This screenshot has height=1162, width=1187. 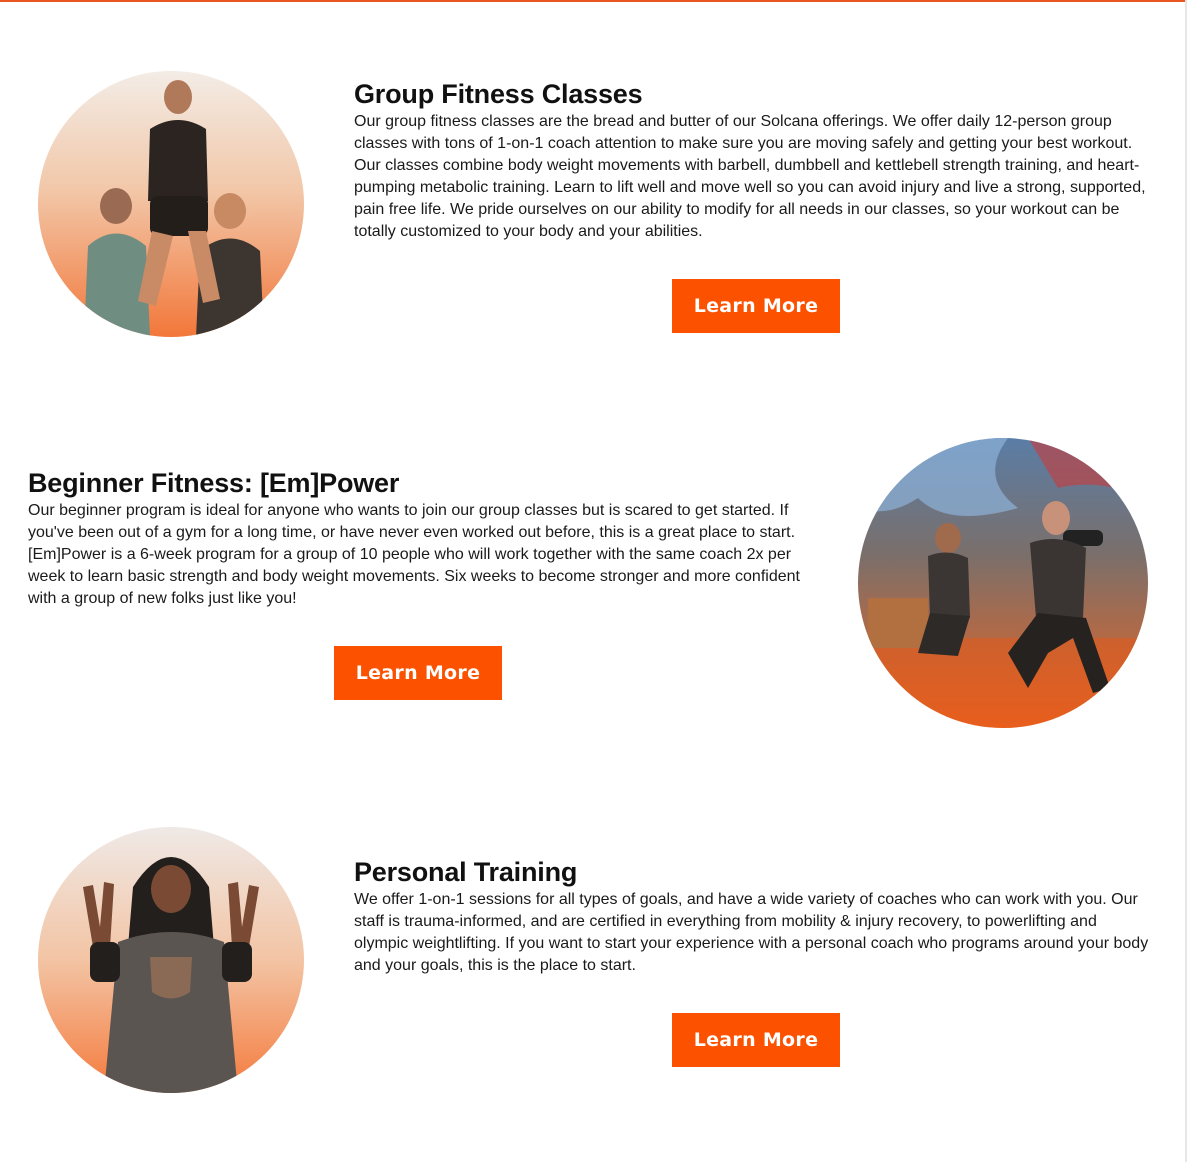 I want to click on beginner-fitness-title: Beginner Fitness: [Em]Power, so click(x=214, y=483).